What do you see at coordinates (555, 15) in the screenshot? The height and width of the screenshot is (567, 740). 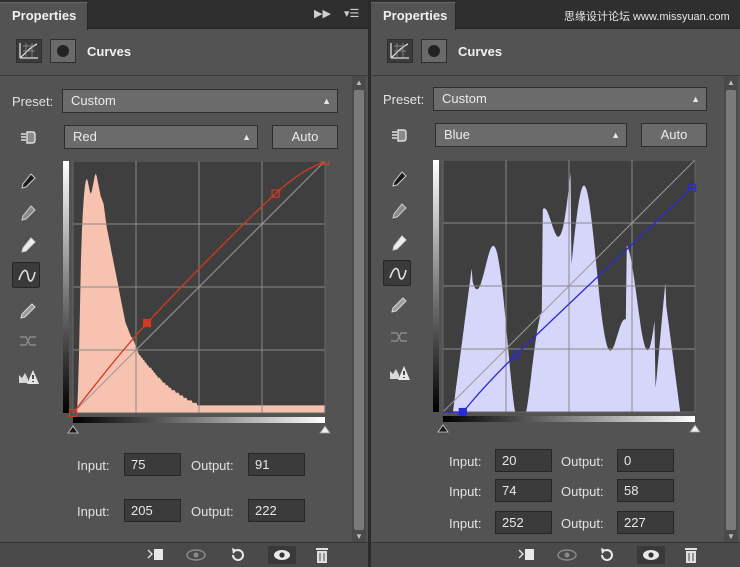 I see `tab-bar: Properties 思缘设计论坛 www.missyuan.com` at bounding box center [555, 15].